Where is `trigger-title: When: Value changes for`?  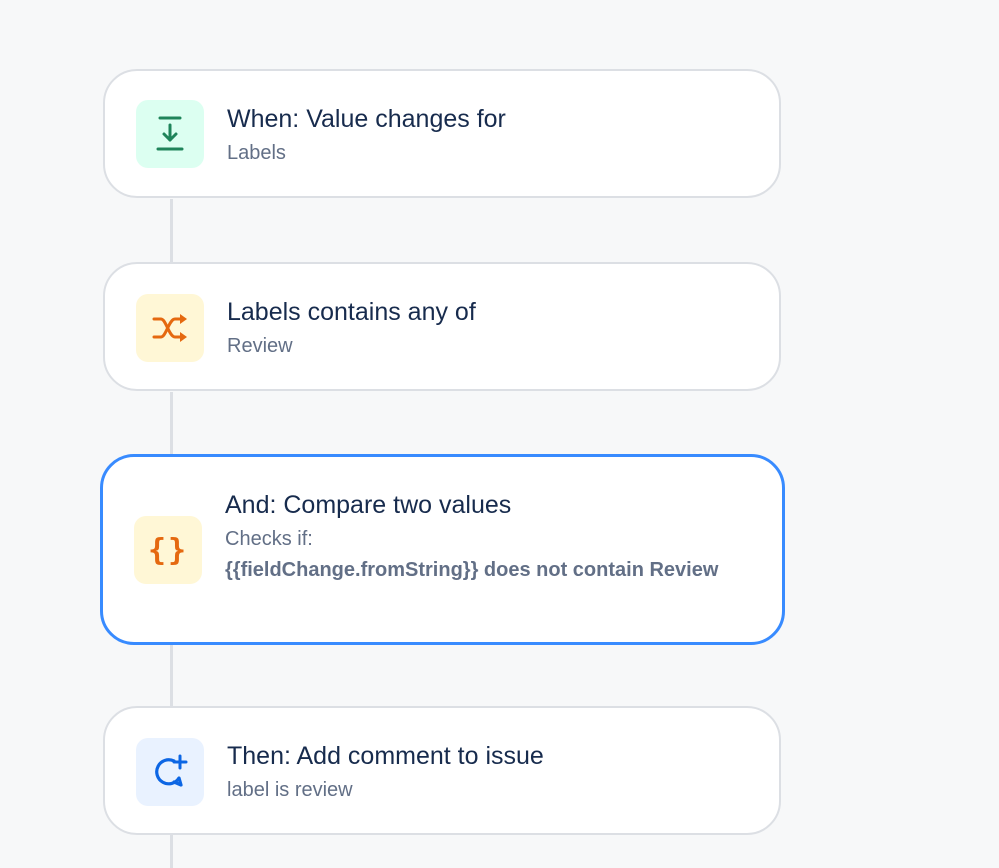 trigger-title: When: Value changes for is located at coordinates (366, 119).